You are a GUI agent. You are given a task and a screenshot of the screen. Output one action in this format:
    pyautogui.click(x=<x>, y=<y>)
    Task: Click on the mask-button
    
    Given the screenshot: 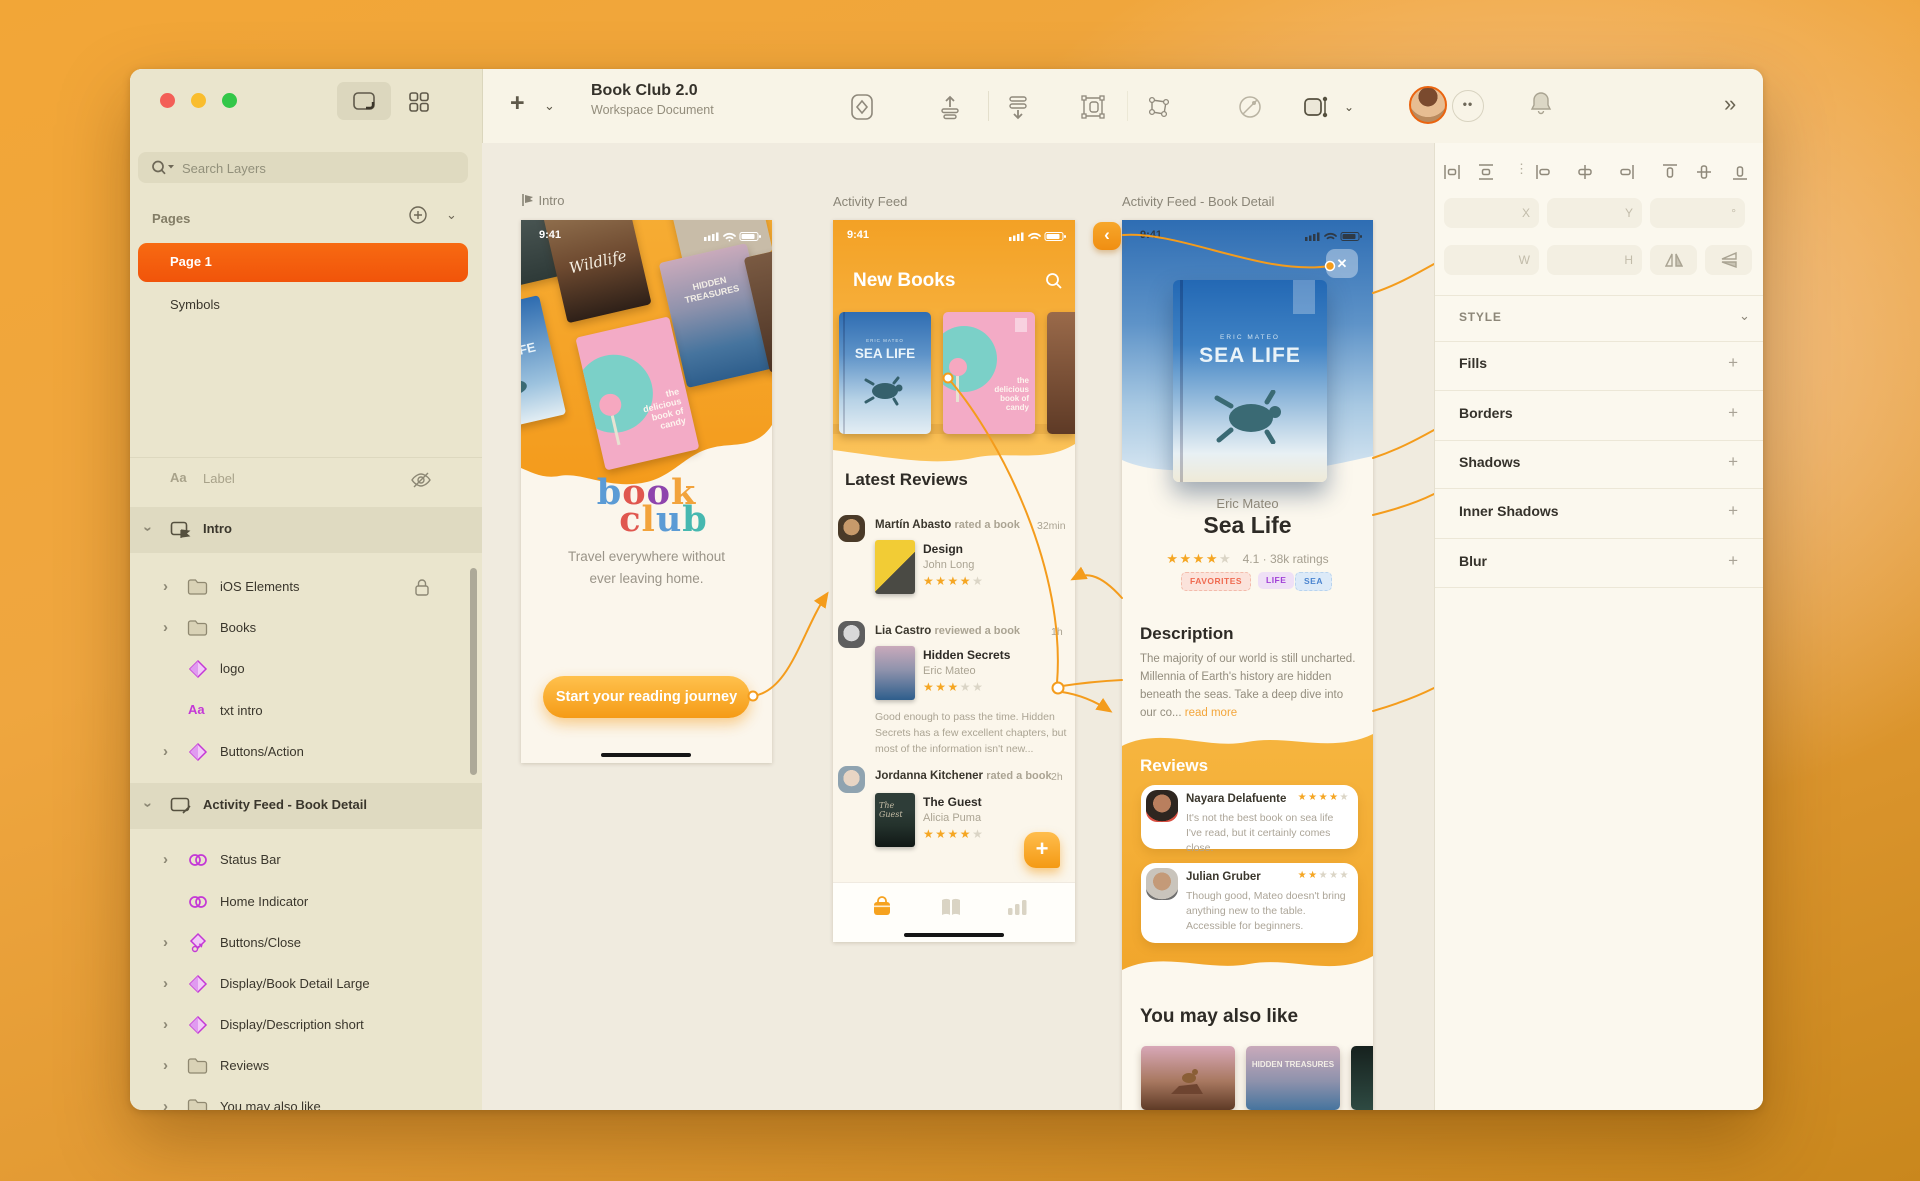 What is the action you would take?
    pyautogui.click(x=1250, y=107)
    